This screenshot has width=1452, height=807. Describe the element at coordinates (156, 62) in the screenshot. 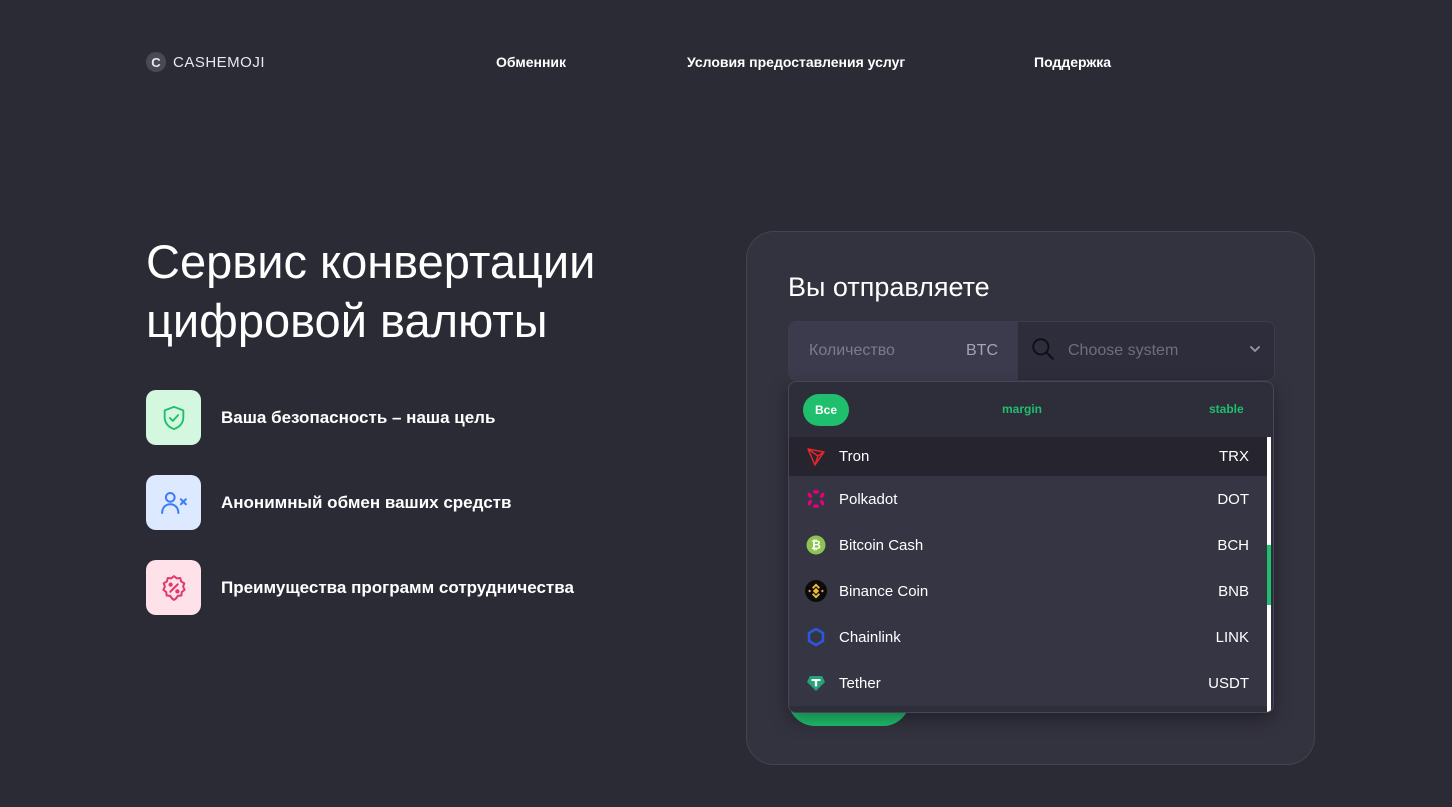

I see `logo-icon: C` at that location.